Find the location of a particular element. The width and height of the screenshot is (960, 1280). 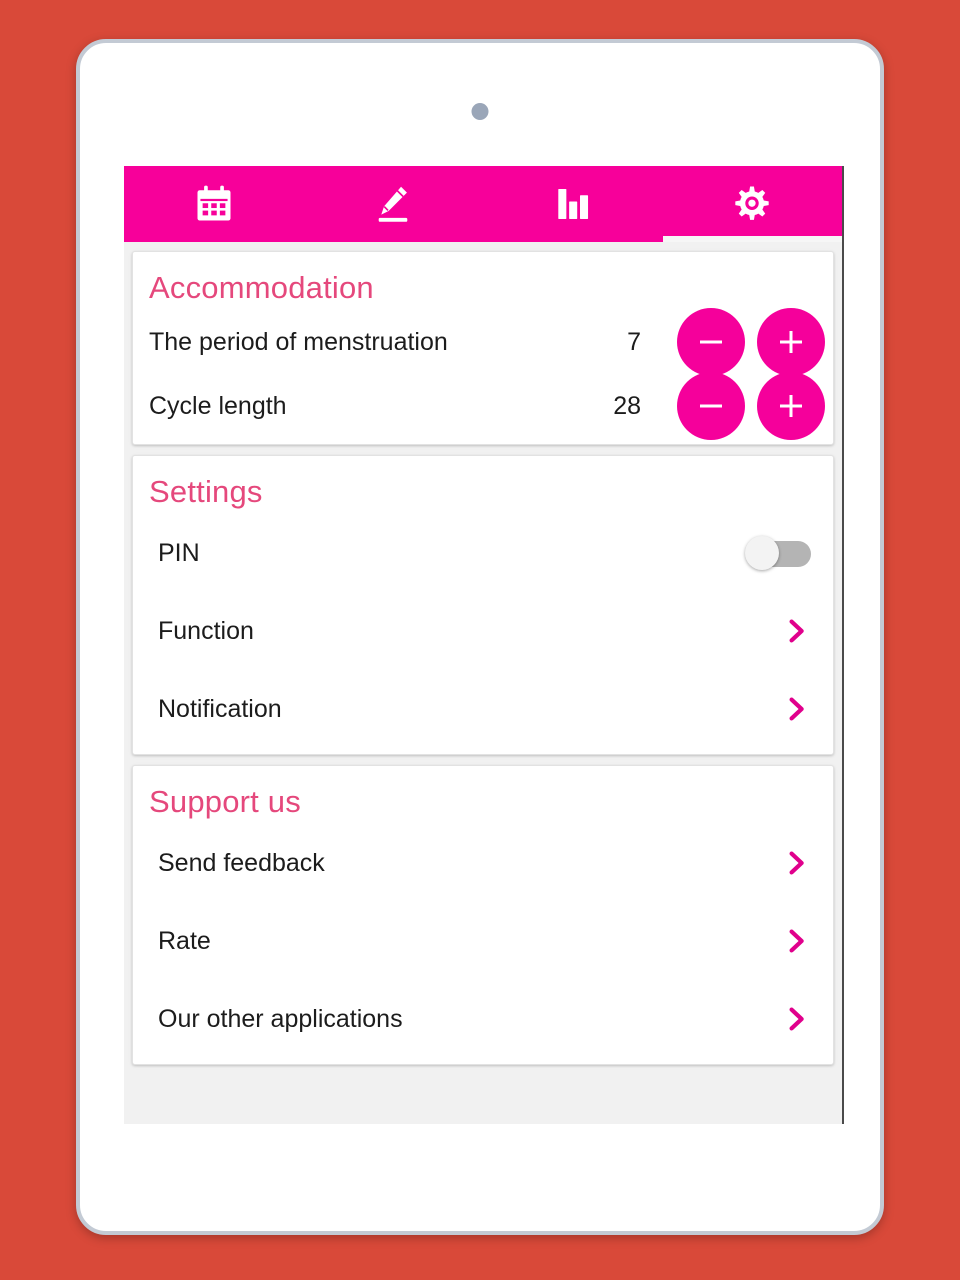

tab-calendar is located at coordinates (214, 204).